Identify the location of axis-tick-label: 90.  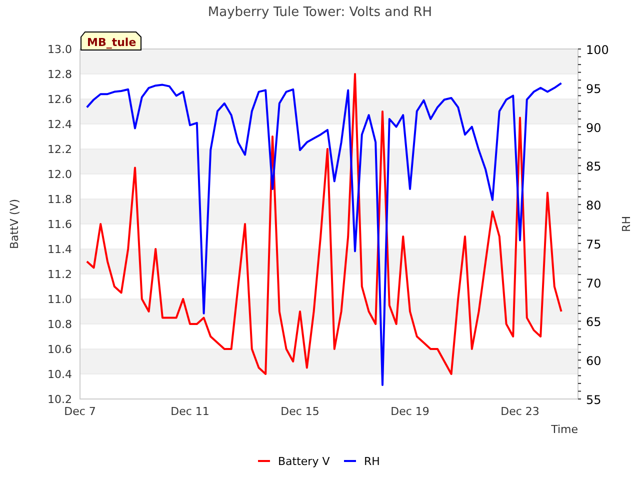
(594, 127).